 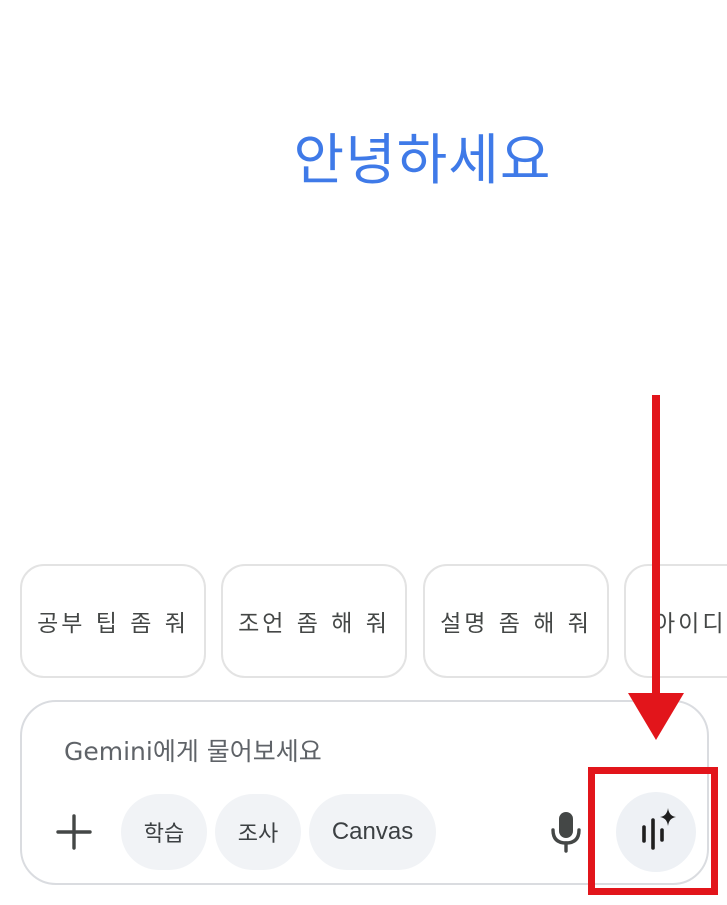 I want to click on suggestion-chips: 공부 팁 좀 줘 조언 좀 해 줘 설명 좀 해 줘 아이디어, so click(x=373, y=621).